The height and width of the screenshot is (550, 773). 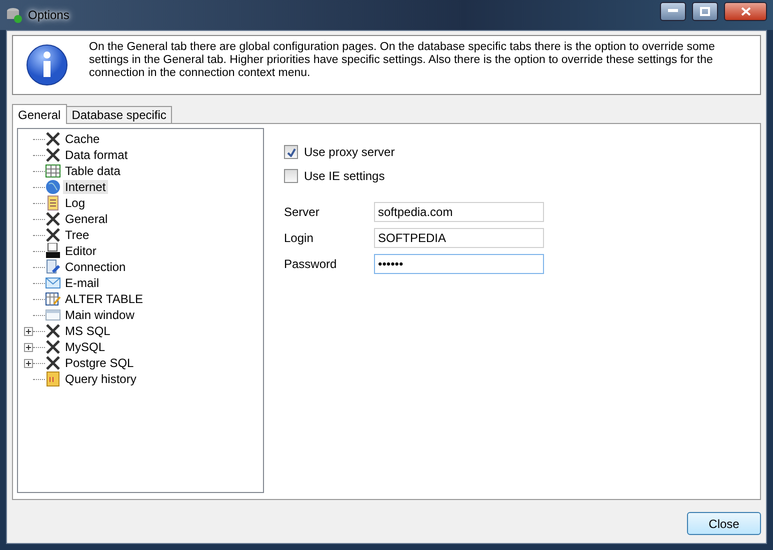 What do you see at coordinates (459, 212) in the screenshot?
I see `input-field: softpedia.com` at bounding box center [459, 212].